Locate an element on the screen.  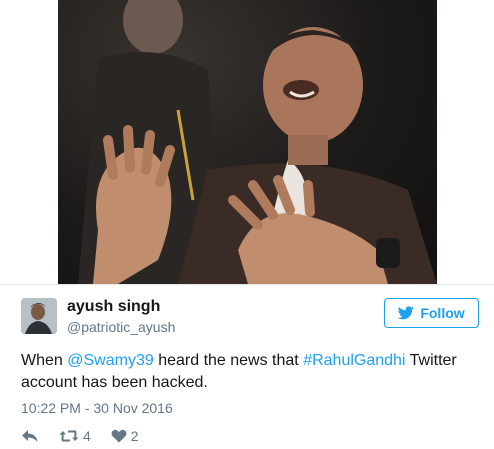
retweet-count: 4 is located at coordinates (87, 436).